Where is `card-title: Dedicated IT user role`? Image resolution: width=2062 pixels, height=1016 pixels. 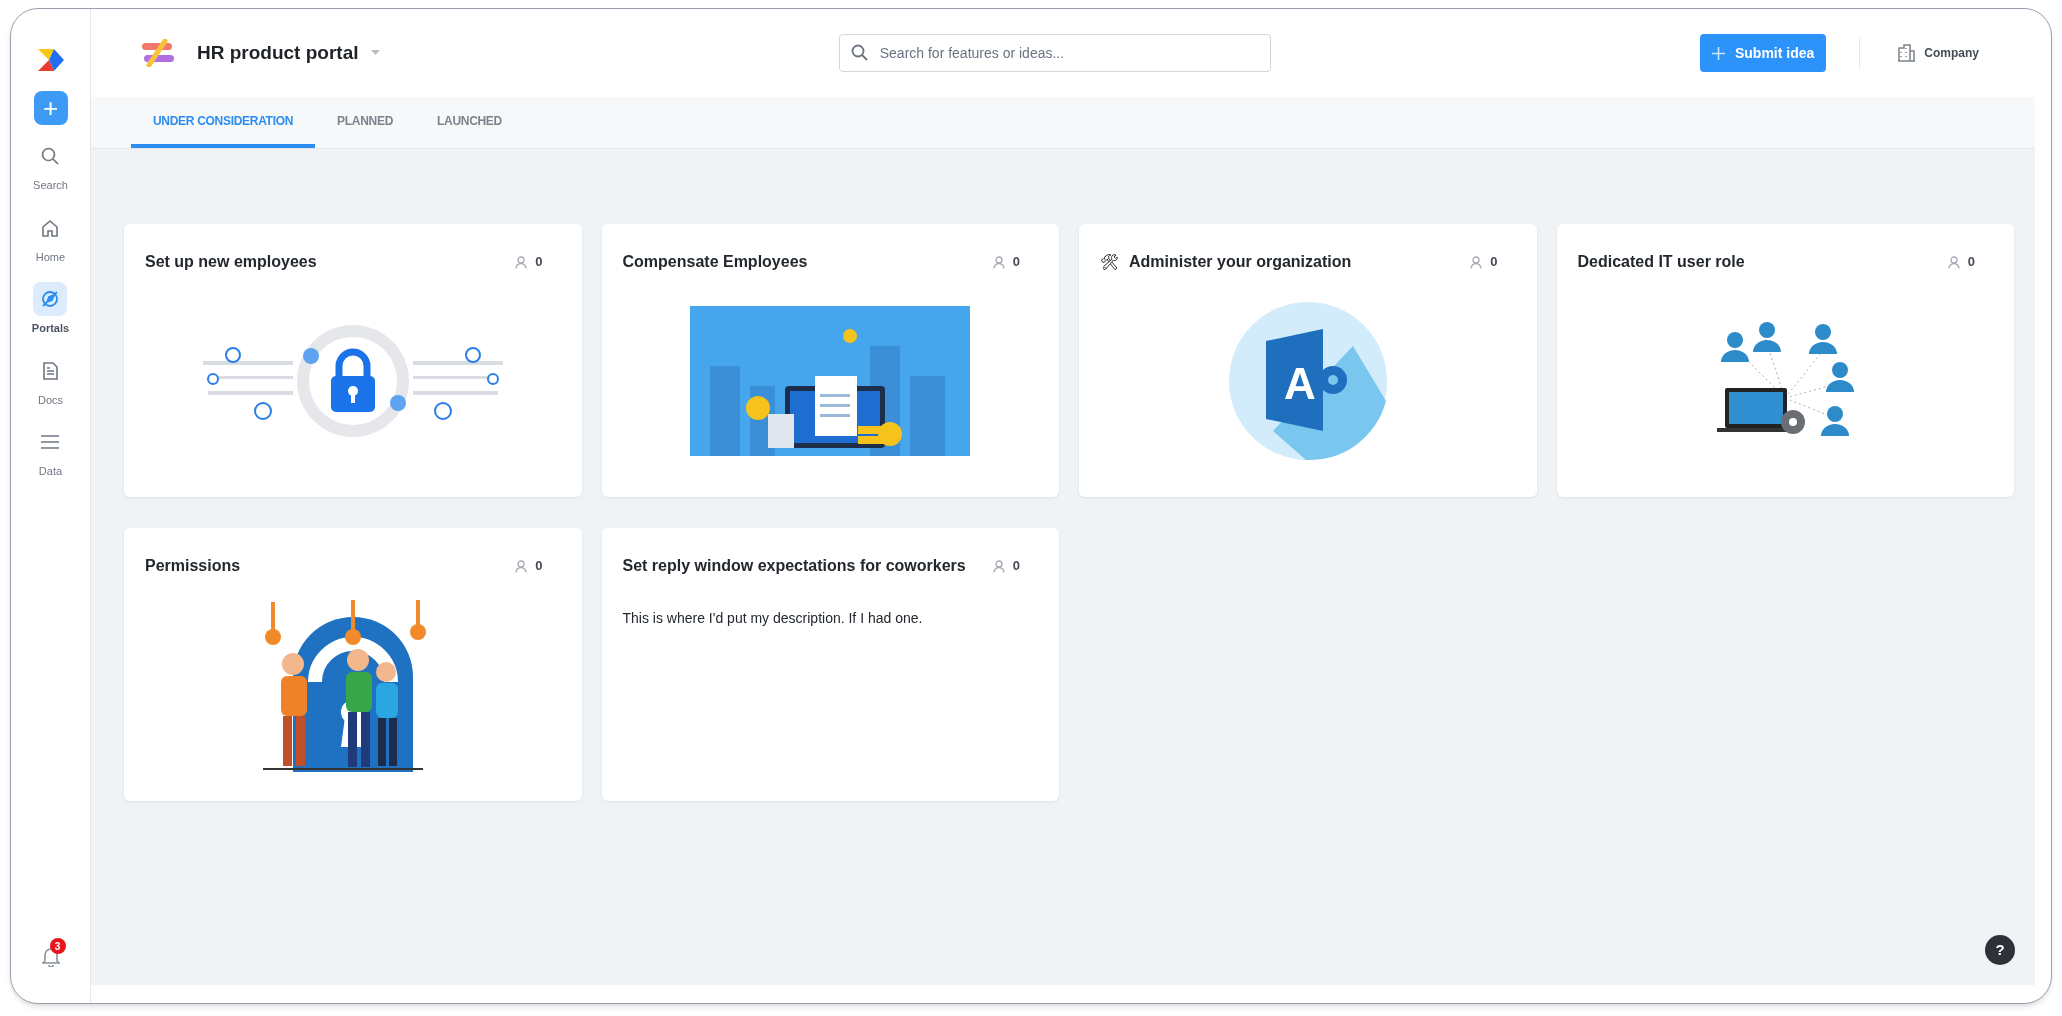
card-title: Dedicated IT user role is located at coordinates (1762, 262).